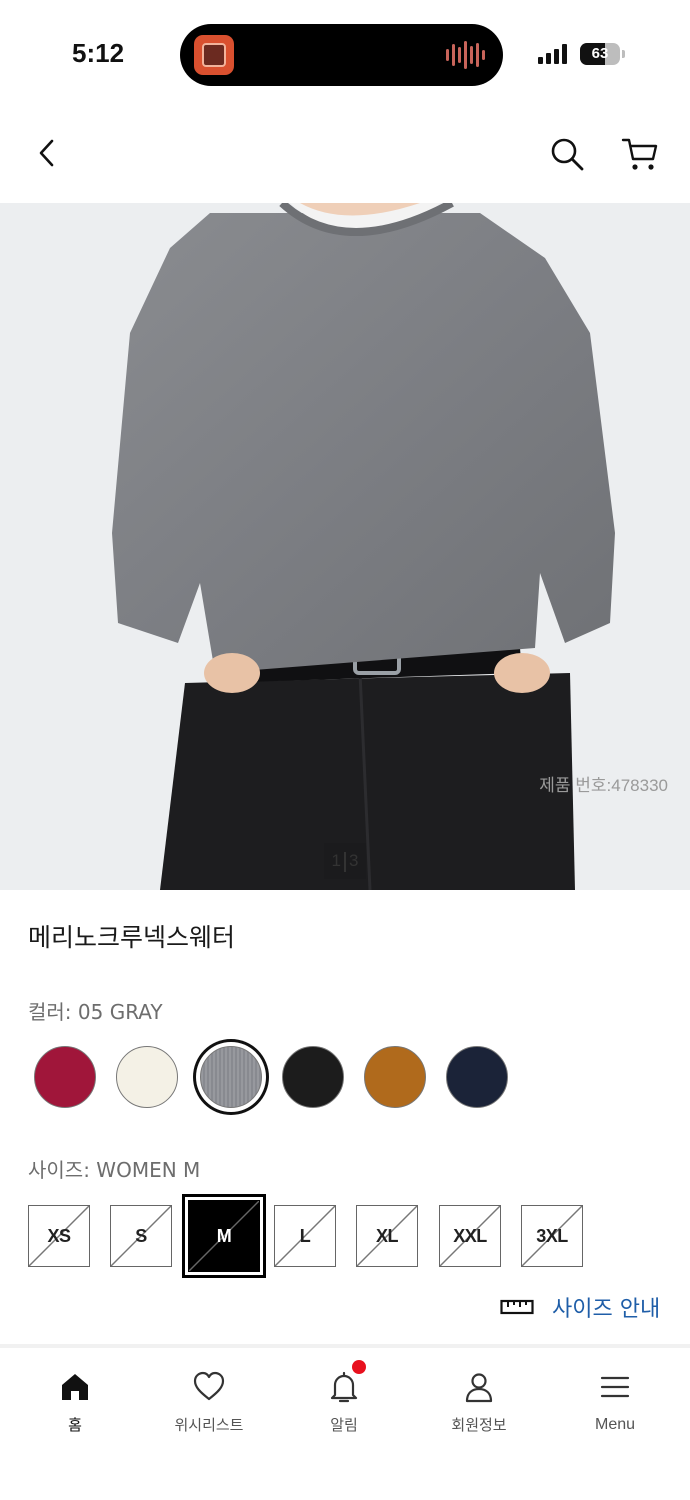  What do you see at coordinates (479, 1406) in the screenshot?
I see `tab-member-info: 회원정보` at bounding box center [479, 1406].